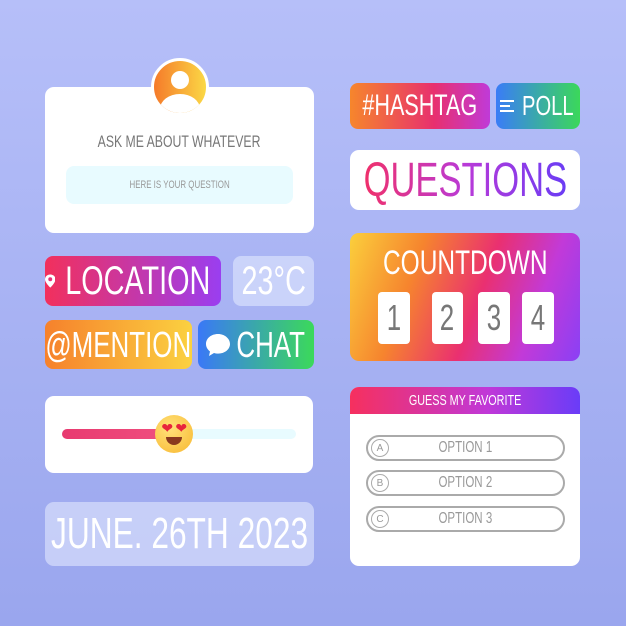 The width and height of the screenshot is (626, 626). I want to click on countdown-digit: 3, so click(494, 318).